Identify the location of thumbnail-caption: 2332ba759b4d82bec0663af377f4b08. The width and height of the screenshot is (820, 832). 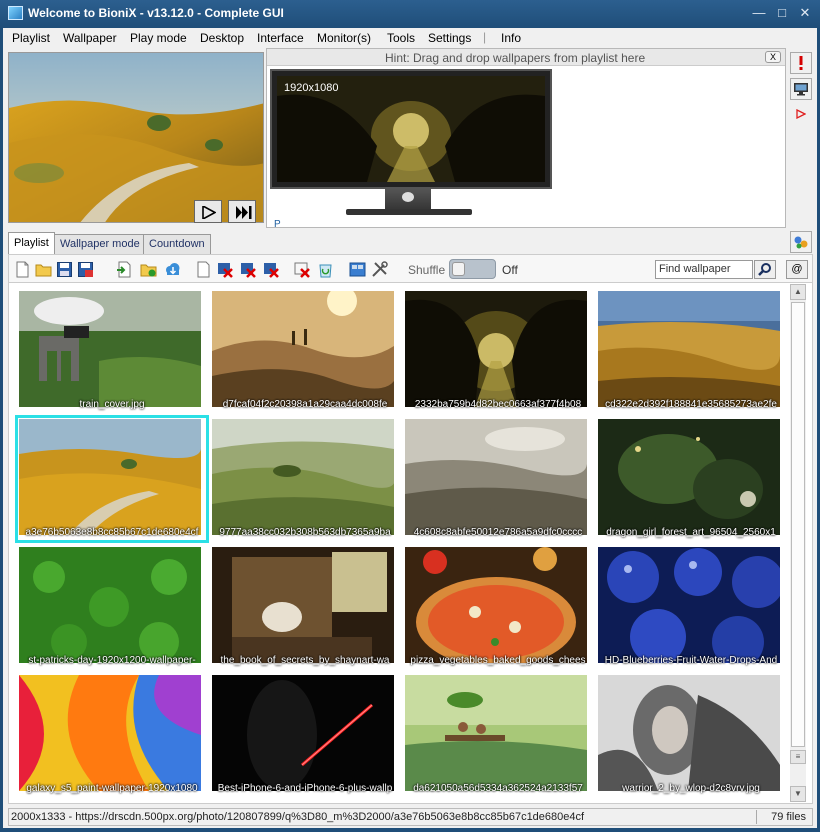
(498, 404).